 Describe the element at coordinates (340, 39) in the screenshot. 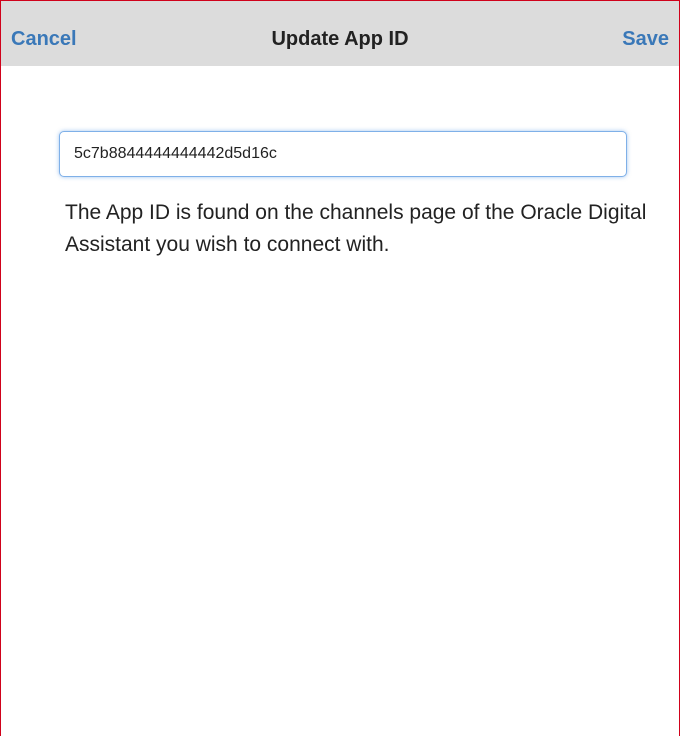

I see `page-title: Update App ID` at that location.